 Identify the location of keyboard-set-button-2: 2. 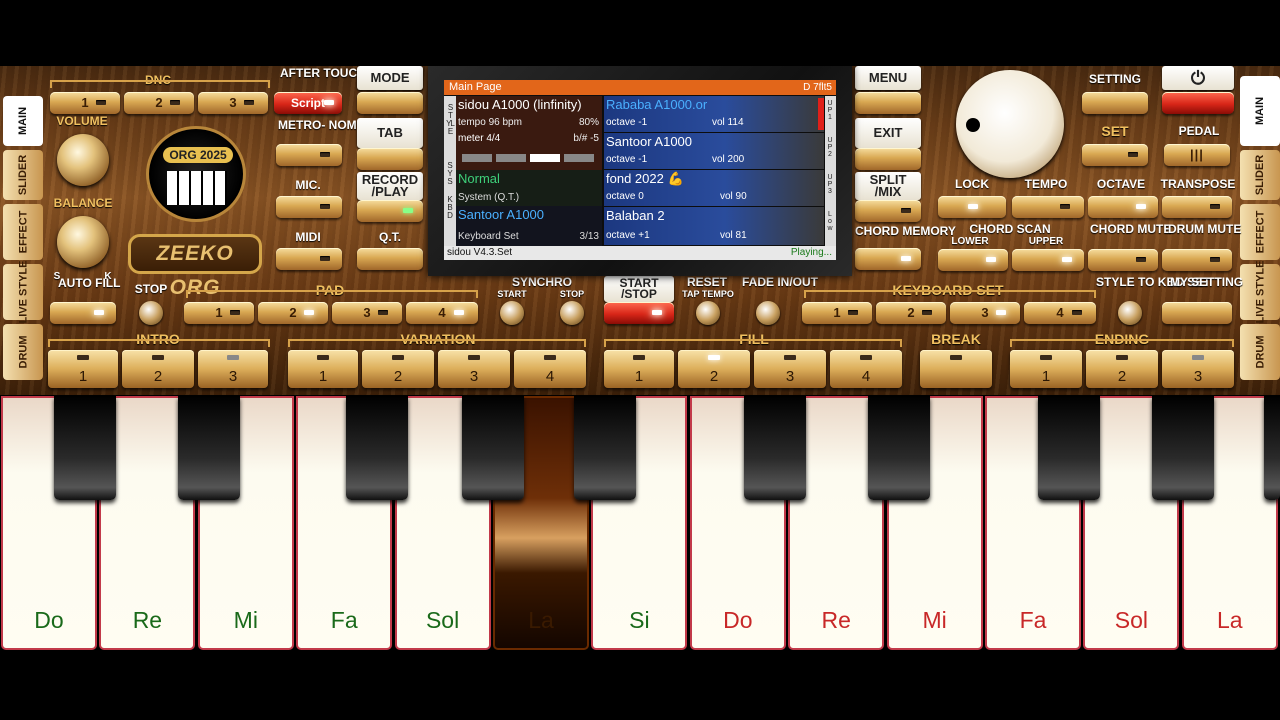
(911, 313).